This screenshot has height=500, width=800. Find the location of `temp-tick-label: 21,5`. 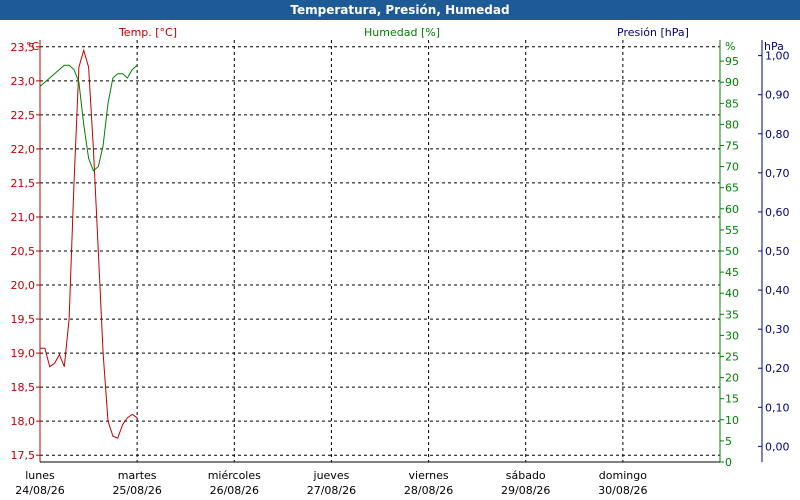

temp-tick-label: 21,5 is located at coordinates (23, 183).